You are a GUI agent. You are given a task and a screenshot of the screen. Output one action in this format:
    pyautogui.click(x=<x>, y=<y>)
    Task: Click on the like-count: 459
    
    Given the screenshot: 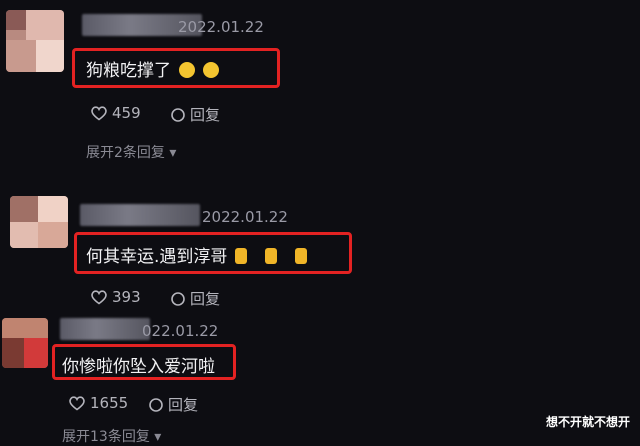 What is the action you would take?
    pyautogui.click(x=126, y=113)
    